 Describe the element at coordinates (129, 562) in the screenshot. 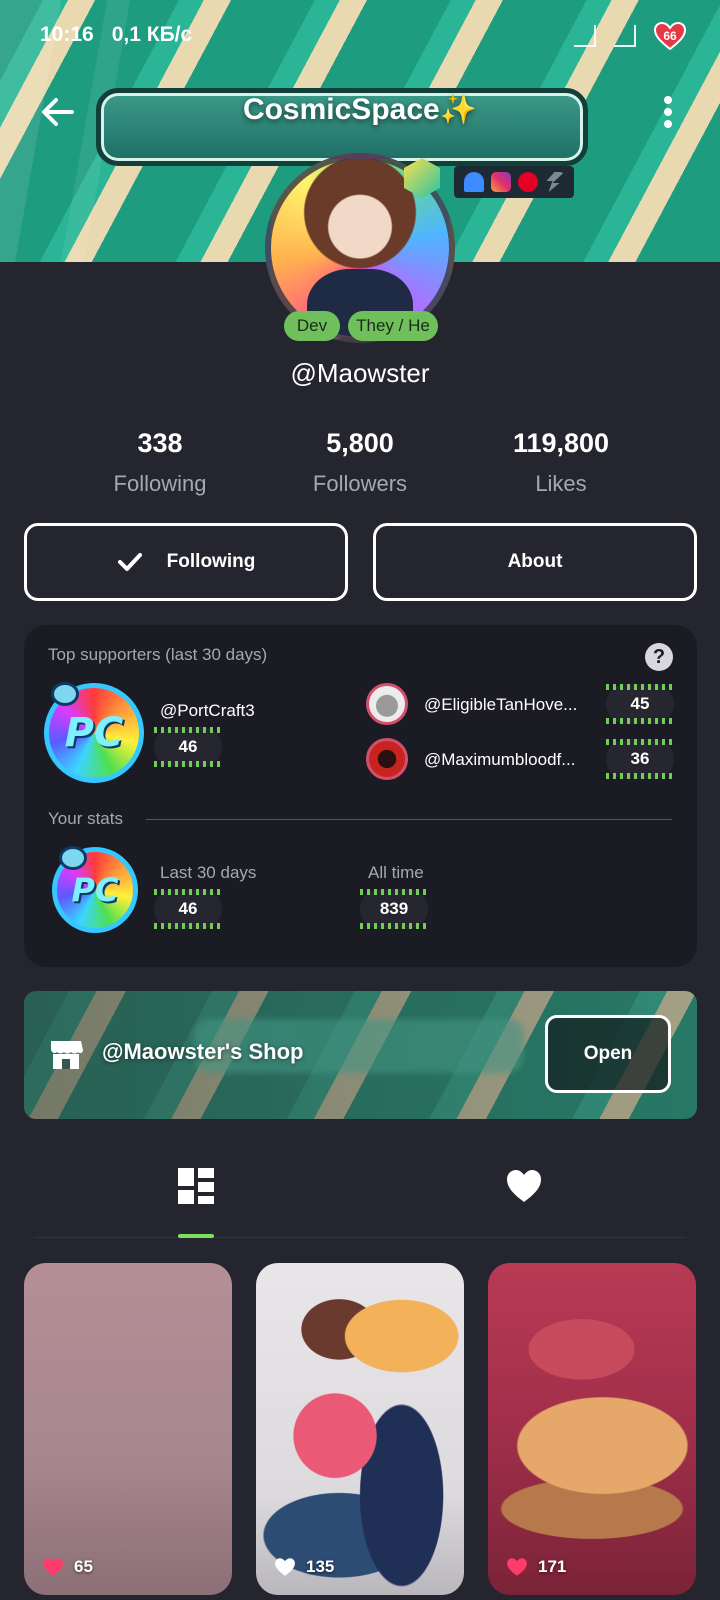

I see `checkmark-icon` at that location.